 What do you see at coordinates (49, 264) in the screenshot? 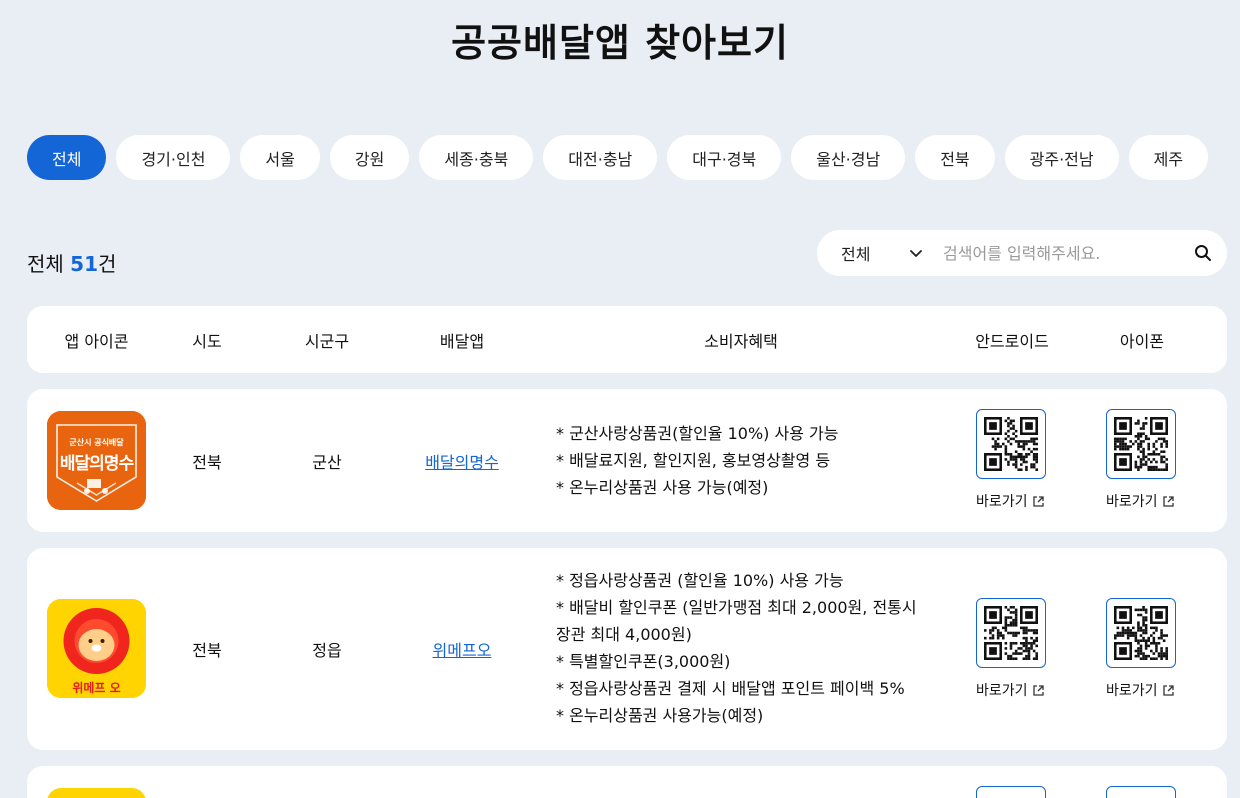
I see `result-count-prefix: 전체` at bounding box center [49, 264].